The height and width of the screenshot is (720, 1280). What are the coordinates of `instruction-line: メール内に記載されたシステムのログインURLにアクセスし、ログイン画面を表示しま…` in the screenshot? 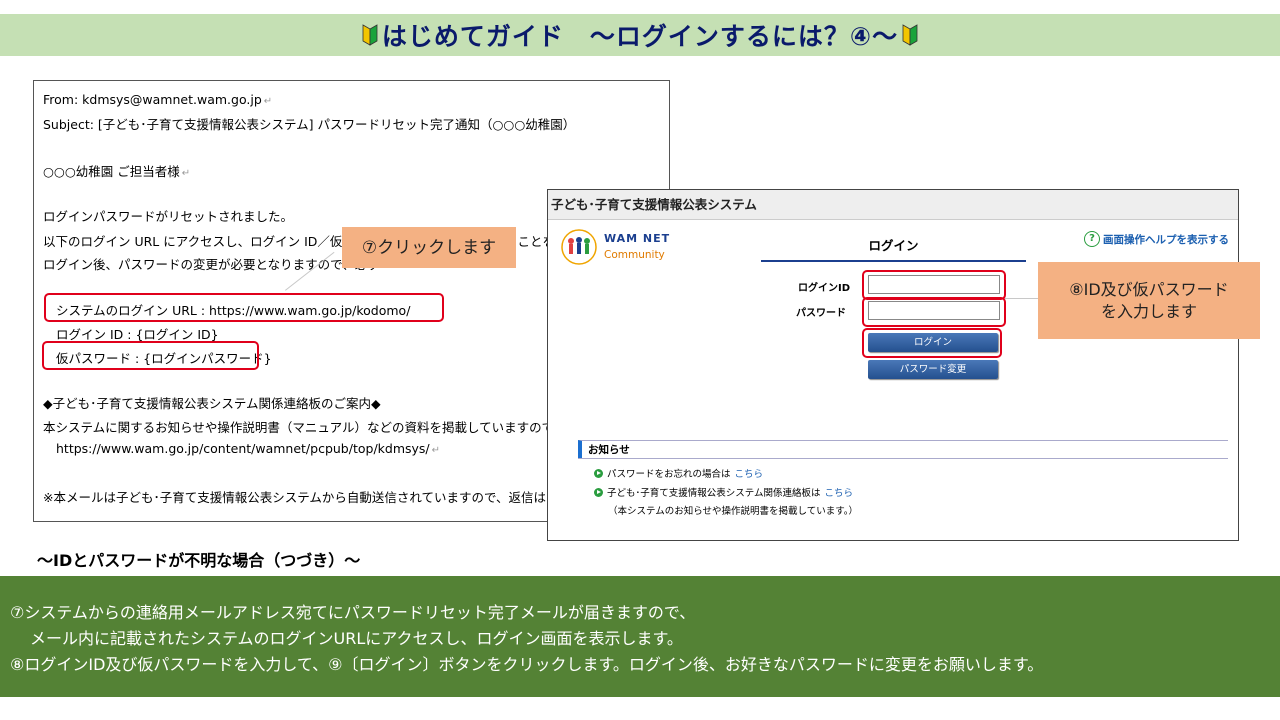 It's located at (356, 638).